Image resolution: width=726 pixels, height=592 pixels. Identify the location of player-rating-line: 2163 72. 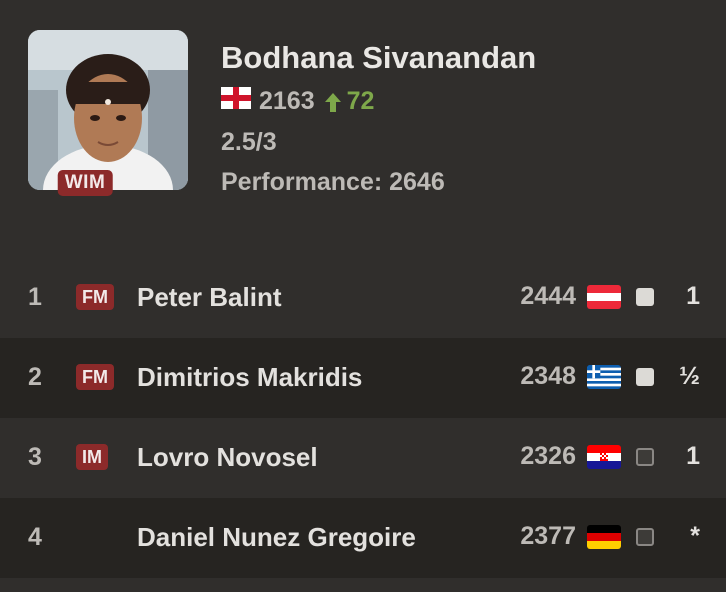
(297, 101).